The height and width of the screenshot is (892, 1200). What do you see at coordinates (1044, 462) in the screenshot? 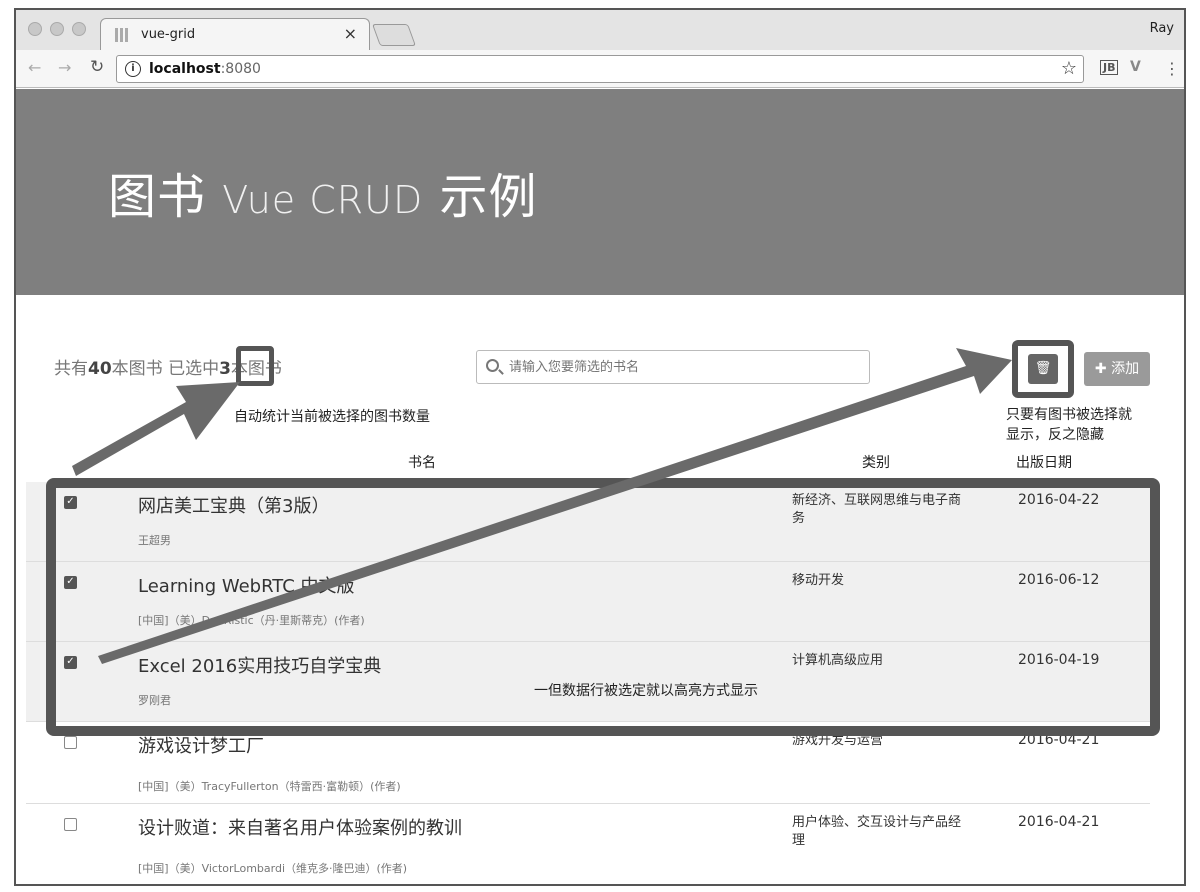
I see `column-header-date: 出版日期` at bounding box center [1044, 462].